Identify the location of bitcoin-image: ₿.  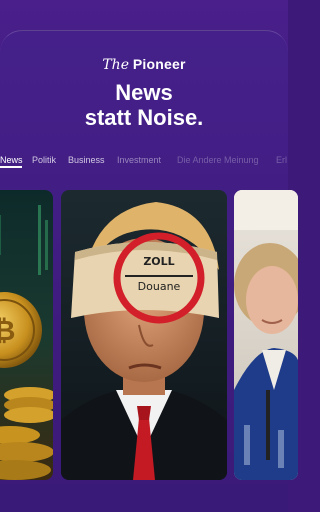
(26, 335).